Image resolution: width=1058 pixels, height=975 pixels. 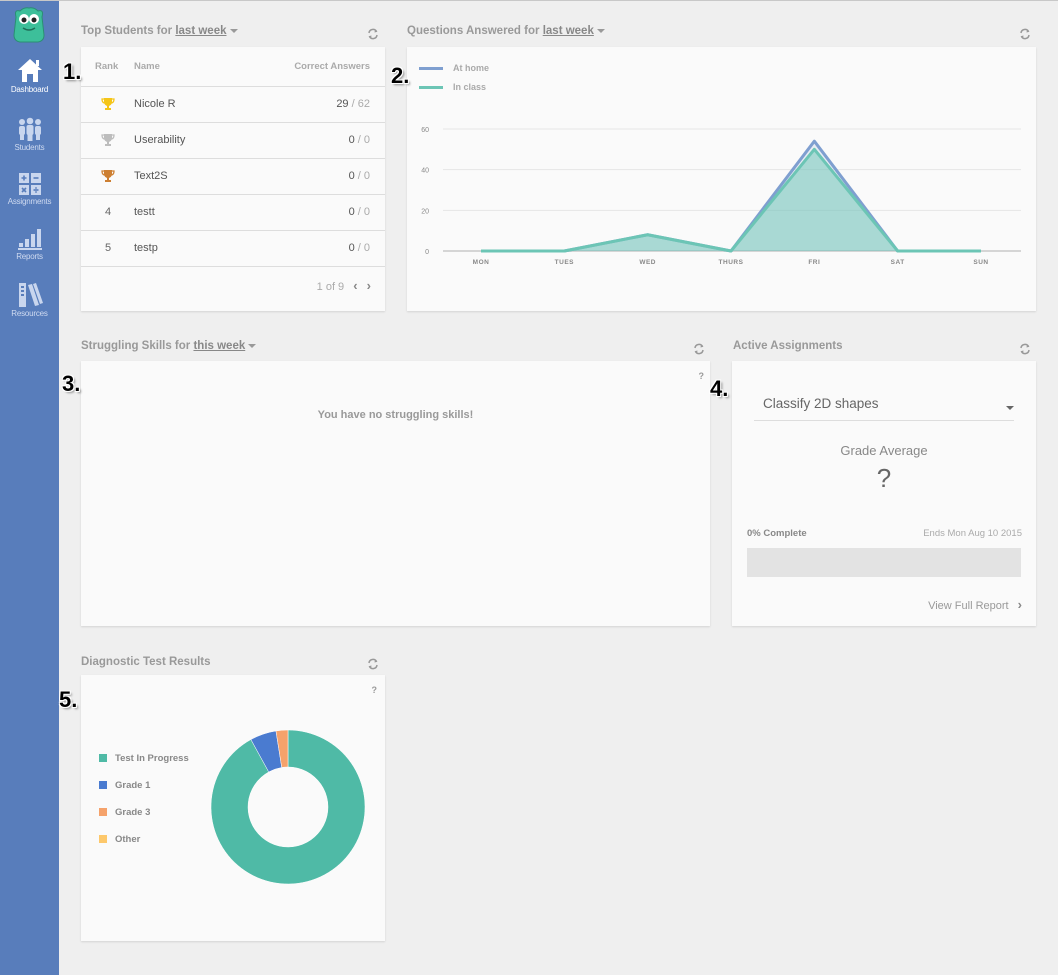 What do you see at coordinates (427, 252) in the screenshot?
I see `y-tick-label: 0` at bounding box center [427, 252].